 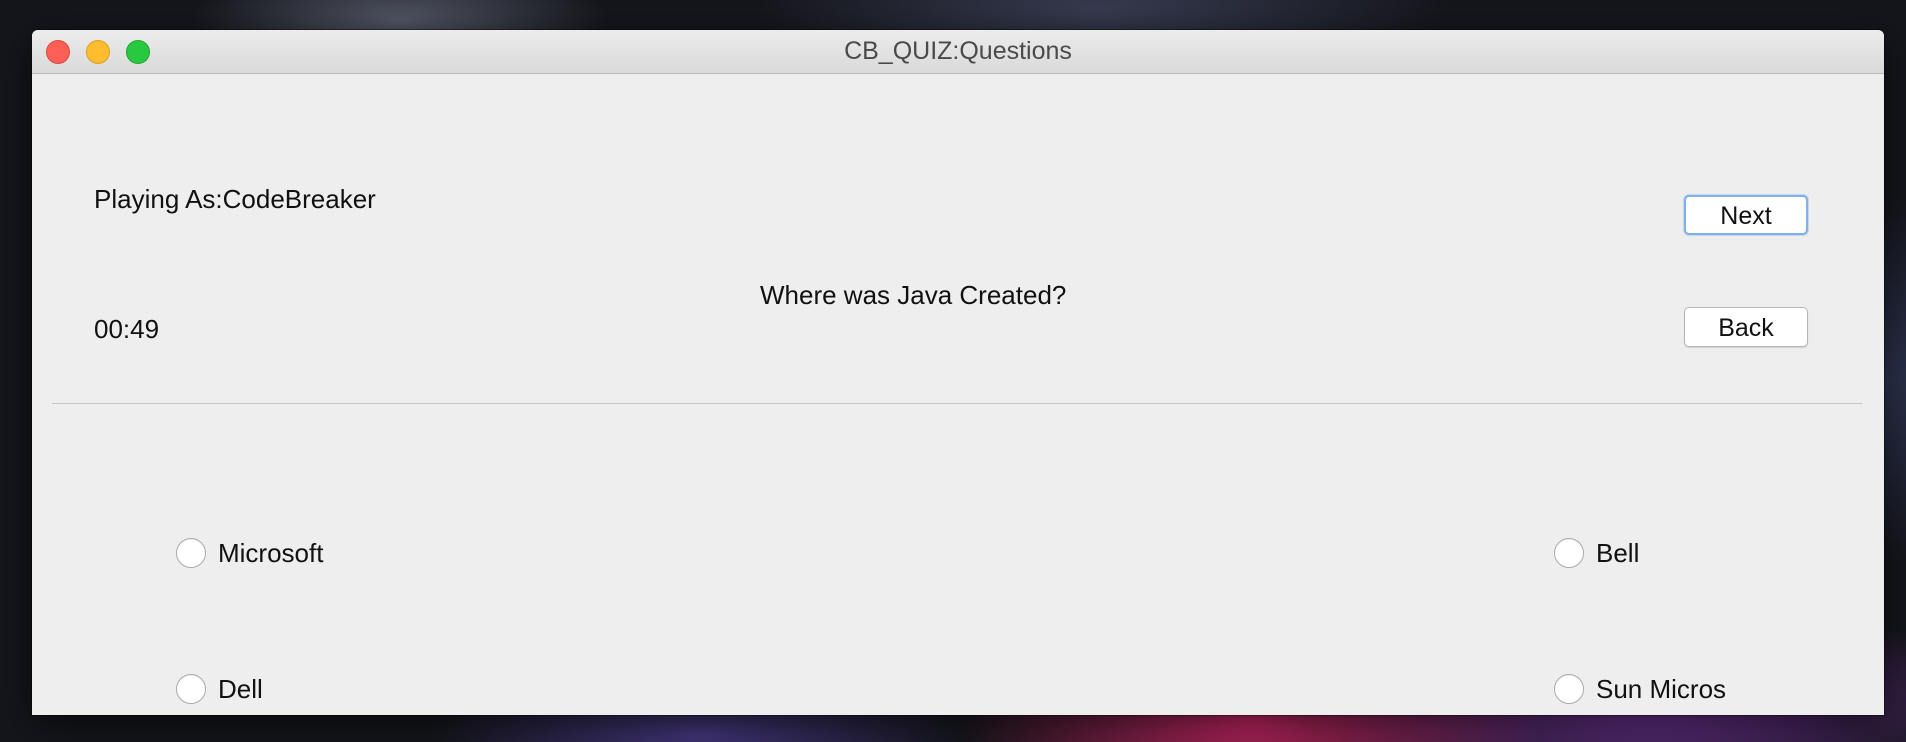 I want to click on answer-option-label: Dell, so click(x=240, y=689).